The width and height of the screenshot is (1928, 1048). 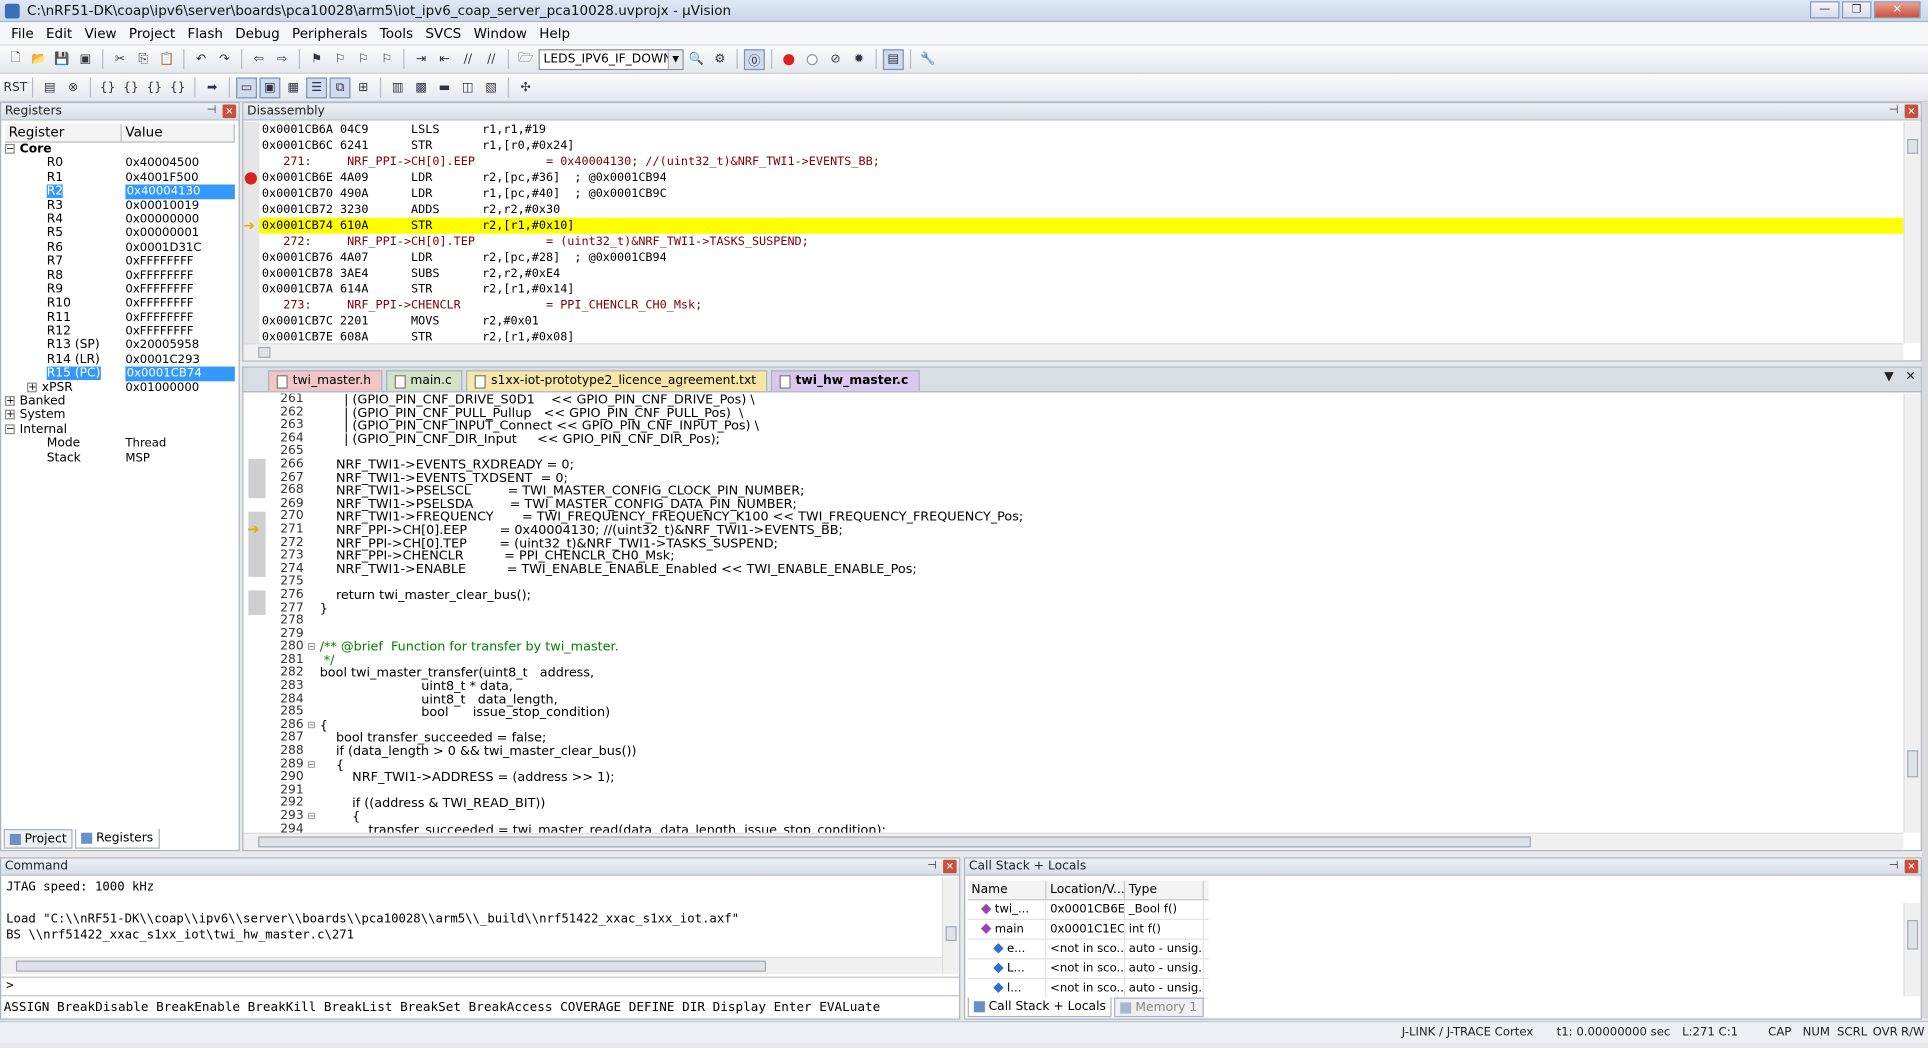 I want to click on show-next-statement-icon: ➡, so click(x=212, y=87).